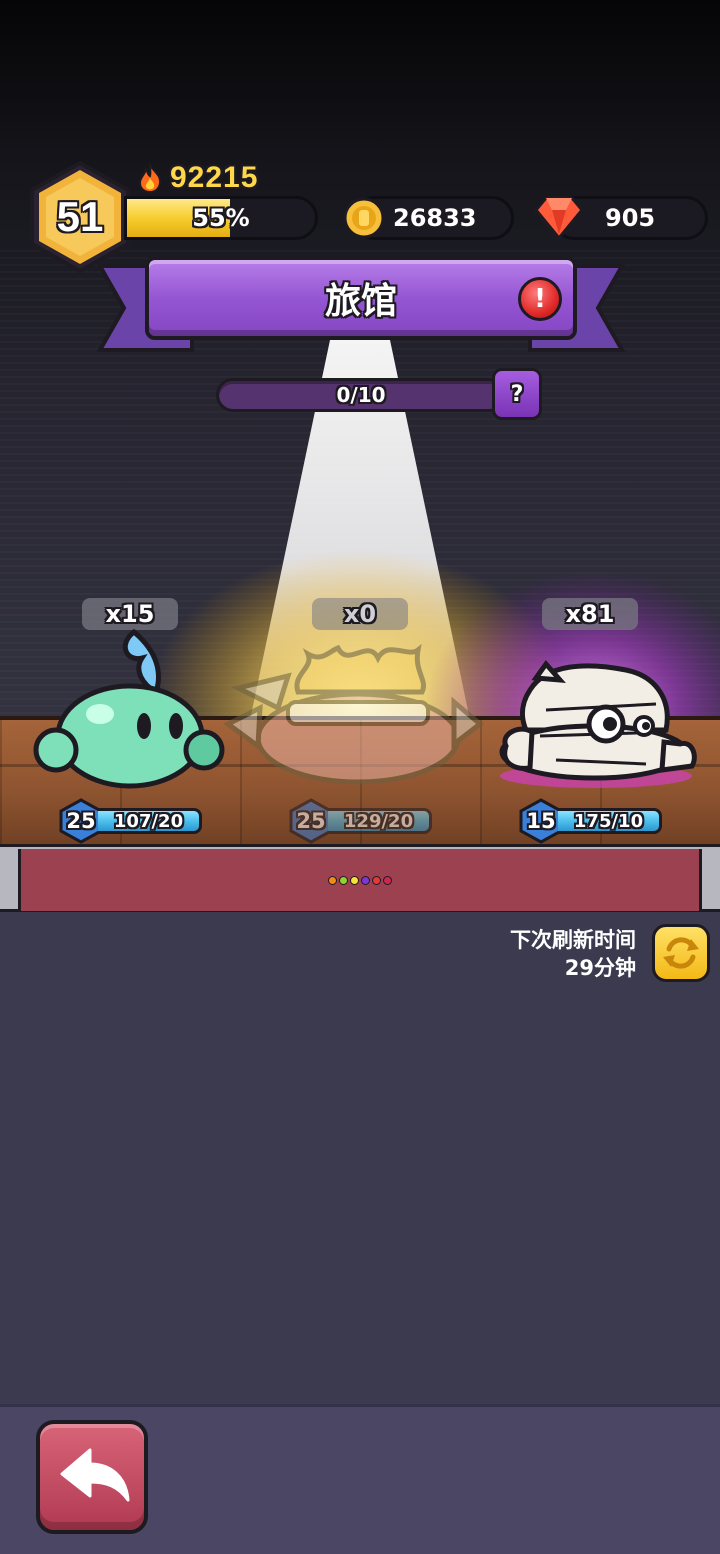  What do you see at coordinates (214, 177) in the screenshot?
I see `power-value: 92215` at bounding box center [214, 177].